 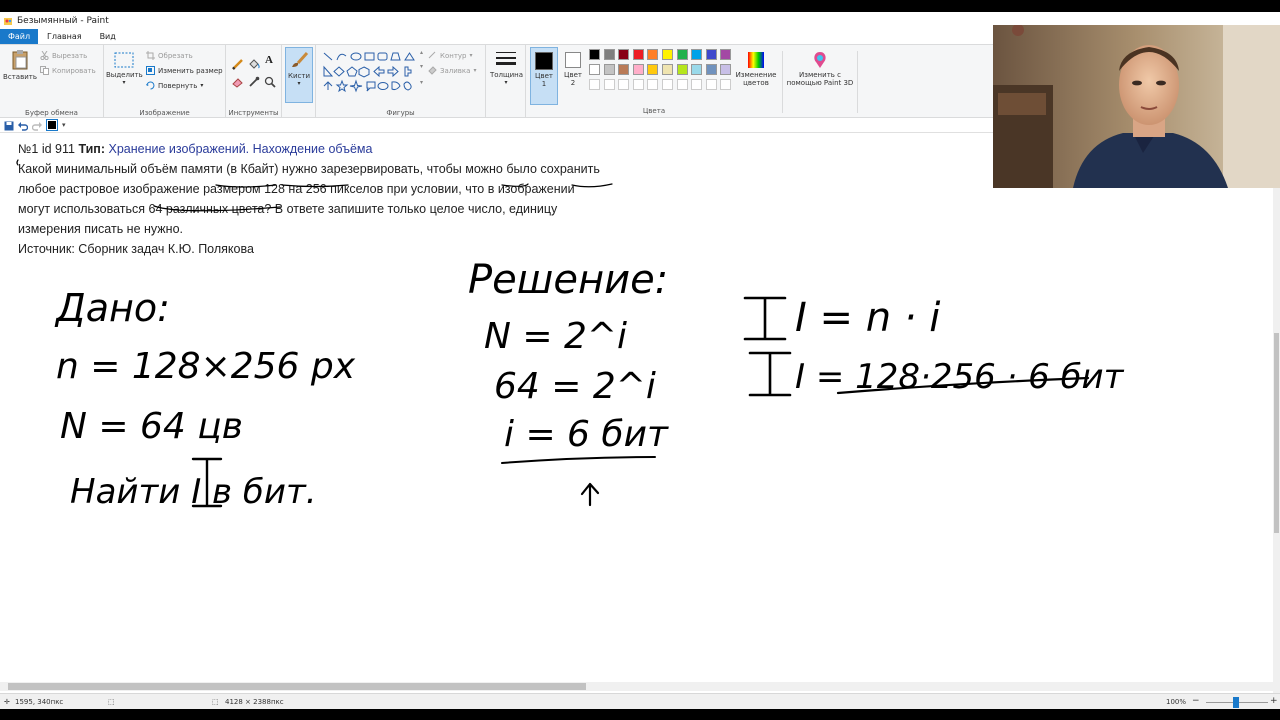 I want to click on pencil-tool, so click(x=238, y=64).